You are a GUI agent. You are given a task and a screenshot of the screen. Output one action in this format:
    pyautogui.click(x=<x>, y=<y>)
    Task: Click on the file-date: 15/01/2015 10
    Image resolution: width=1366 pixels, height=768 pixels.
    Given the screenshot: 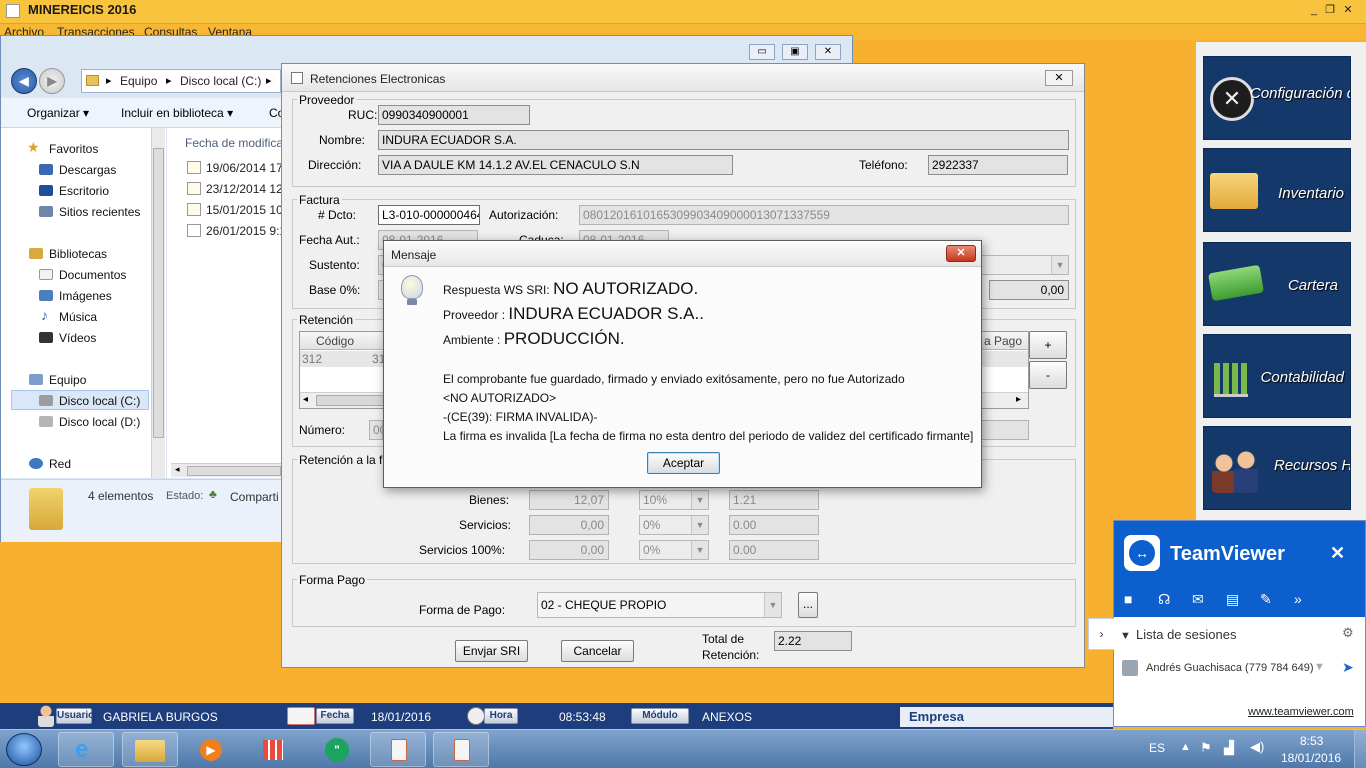 What is the action you would take?
    pyautogui.click(x=244, y=210)
    